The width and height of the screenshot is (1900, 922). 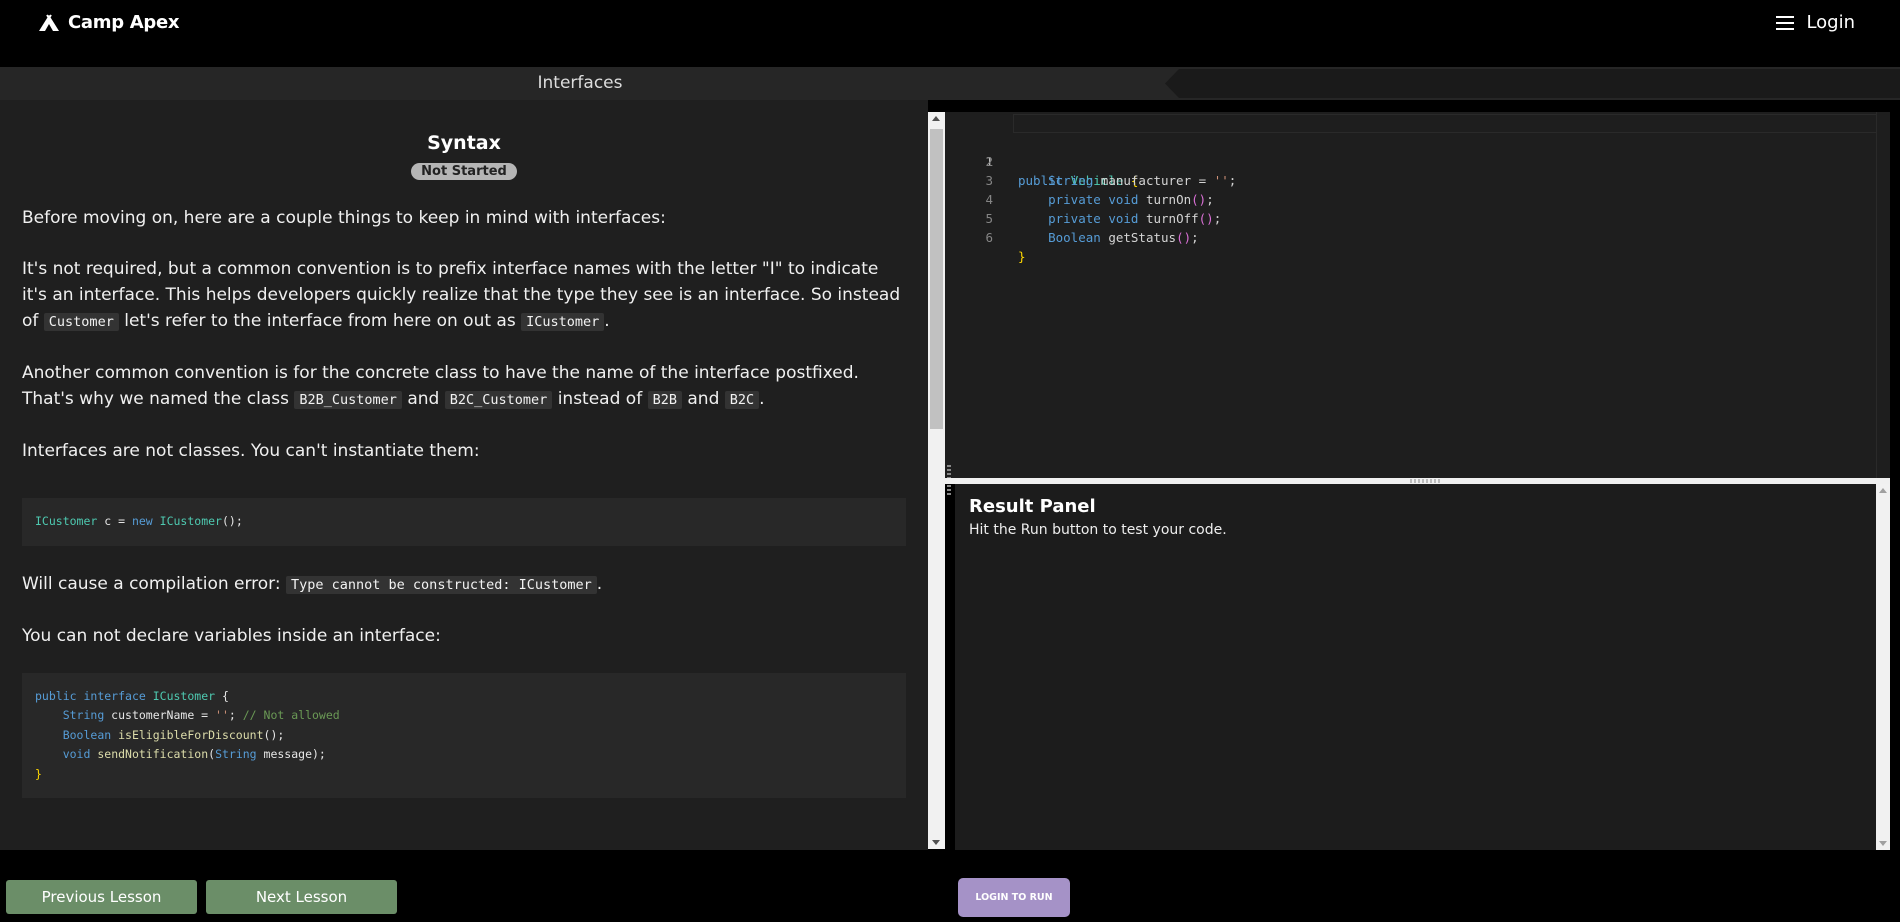 What do you see at coordinates (1785, 22) in the screenshot?
I see `hamburger-menu-icon` at bounding box center [1785, 22].